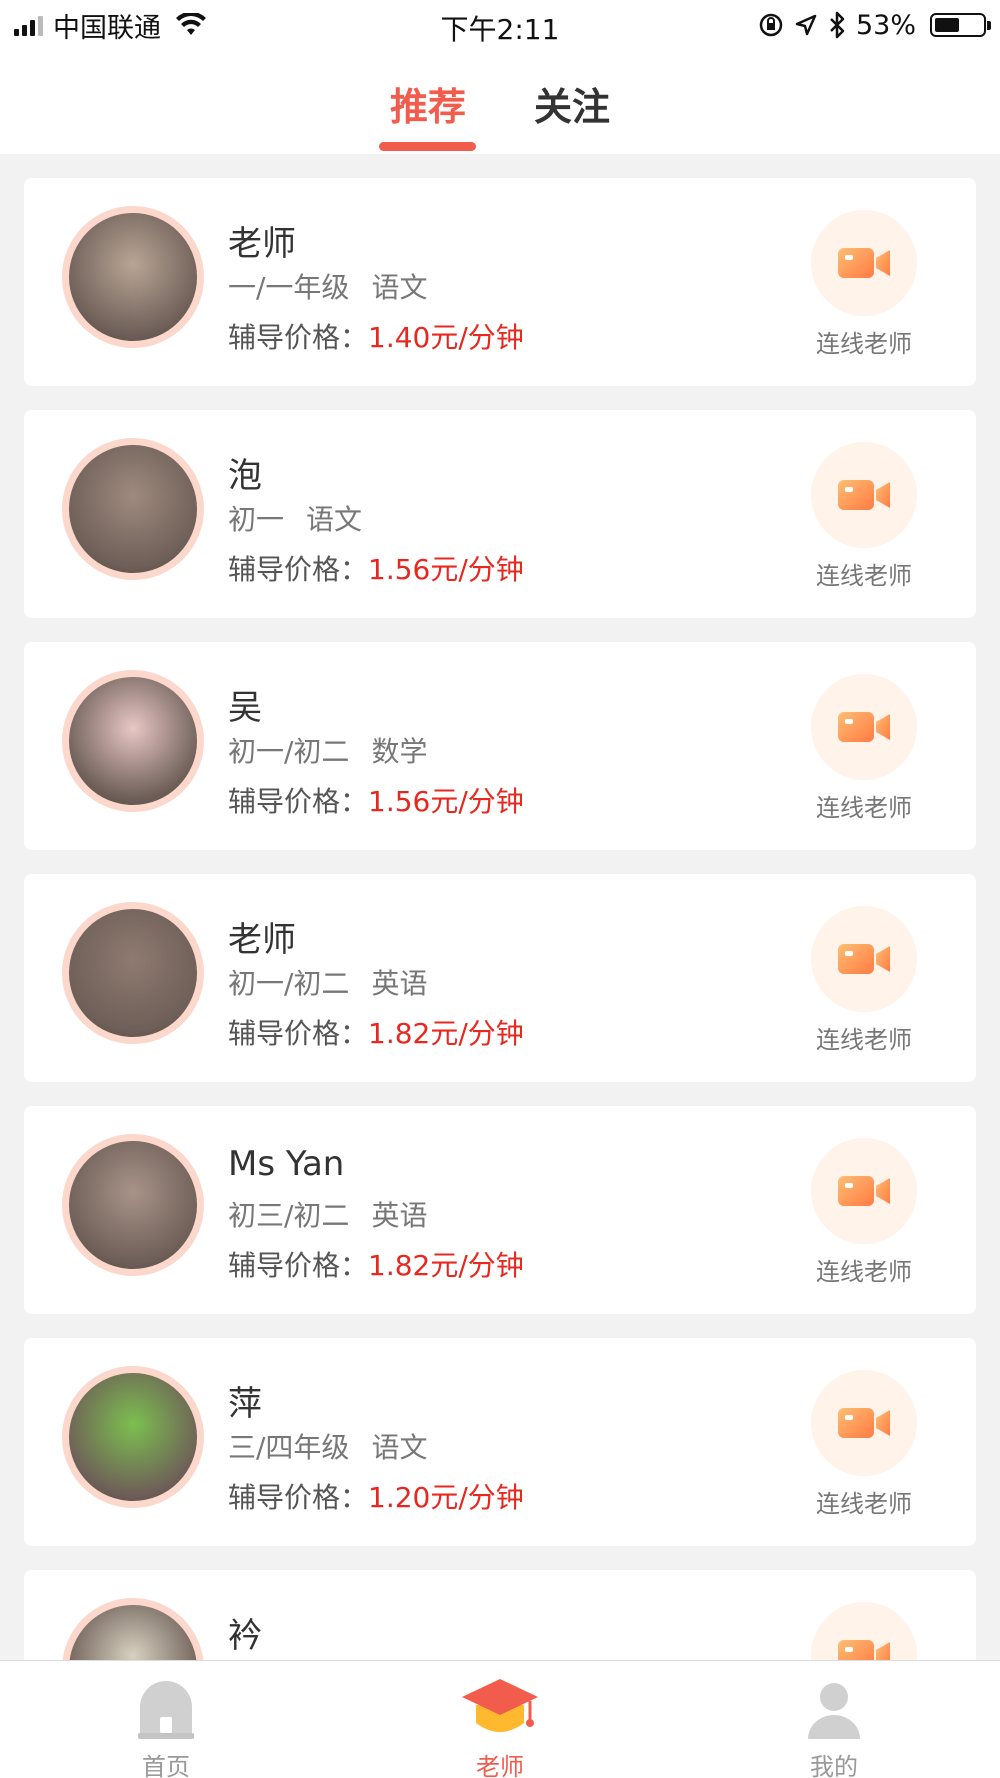  I want to click on teacher-card: 老师 一/一年级 语文 辅导价格：1.40元/分钟 连线老师, so click(500, 282).